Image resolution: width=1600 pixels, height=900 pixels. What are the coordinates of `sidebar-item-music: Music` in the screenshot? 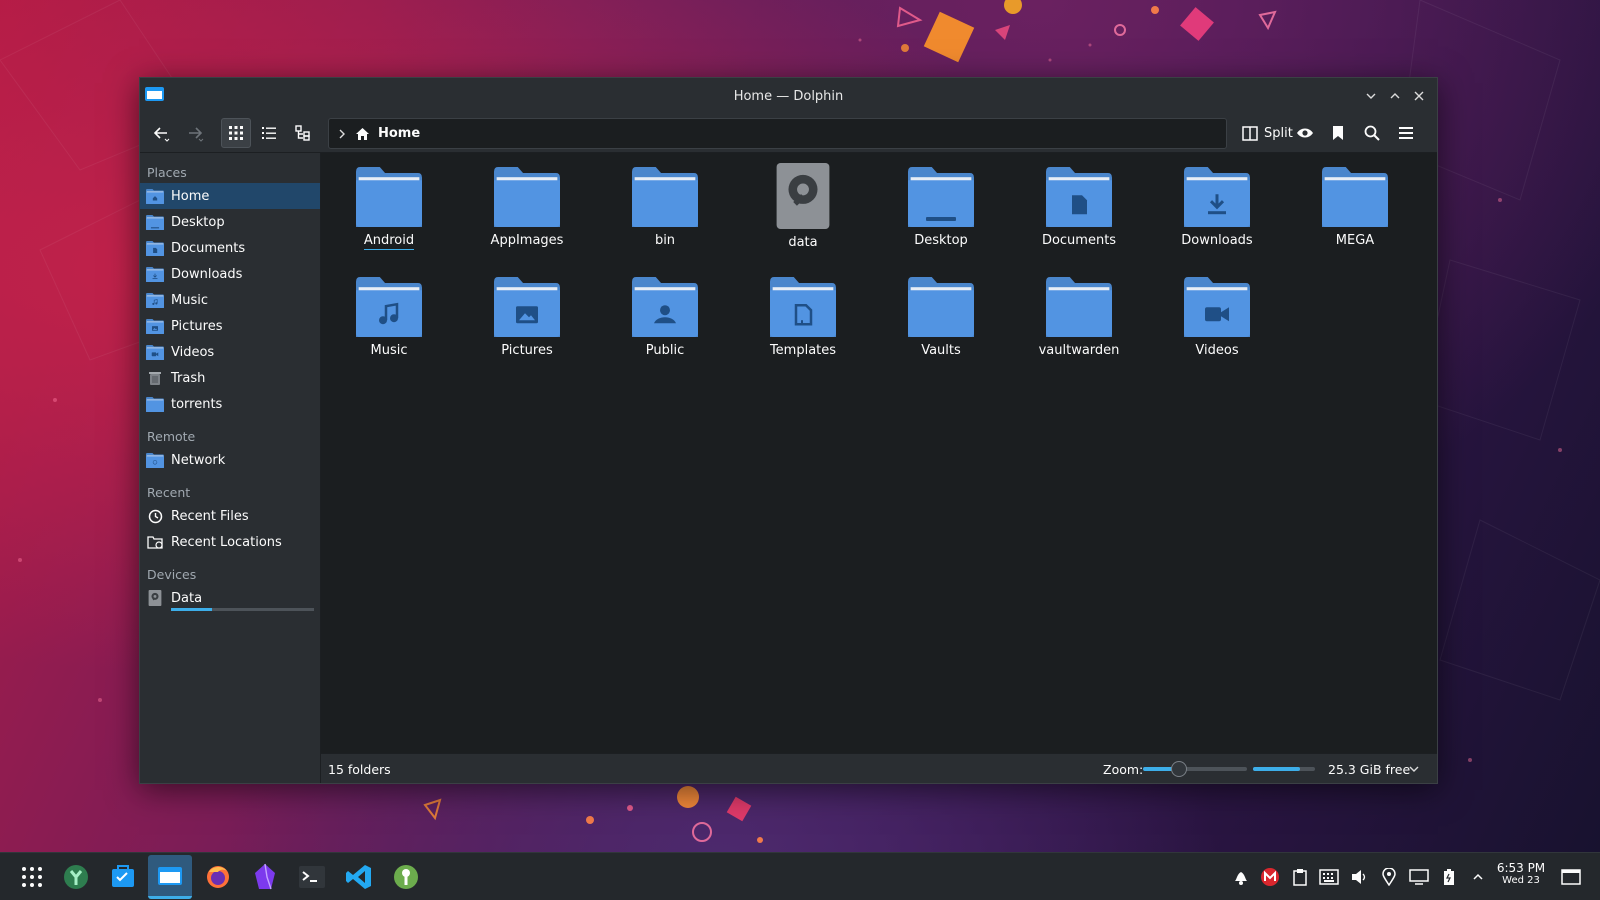 It's located at (230, 300).